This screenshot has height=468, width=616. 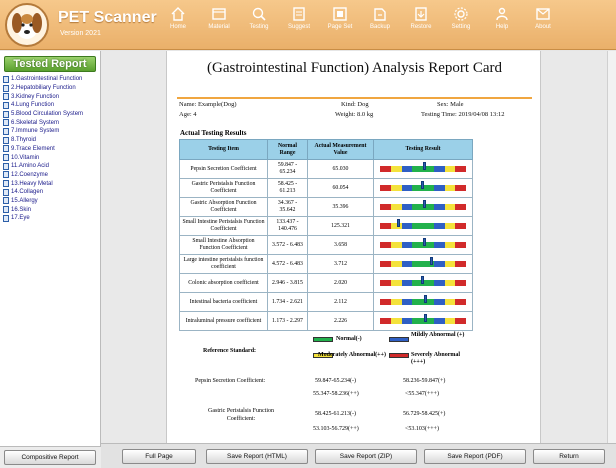 What do you see at coordinates (51, 140) in the screenshot?
I see `report-item: 8.Thyroid` at bounding box center [51, 140].